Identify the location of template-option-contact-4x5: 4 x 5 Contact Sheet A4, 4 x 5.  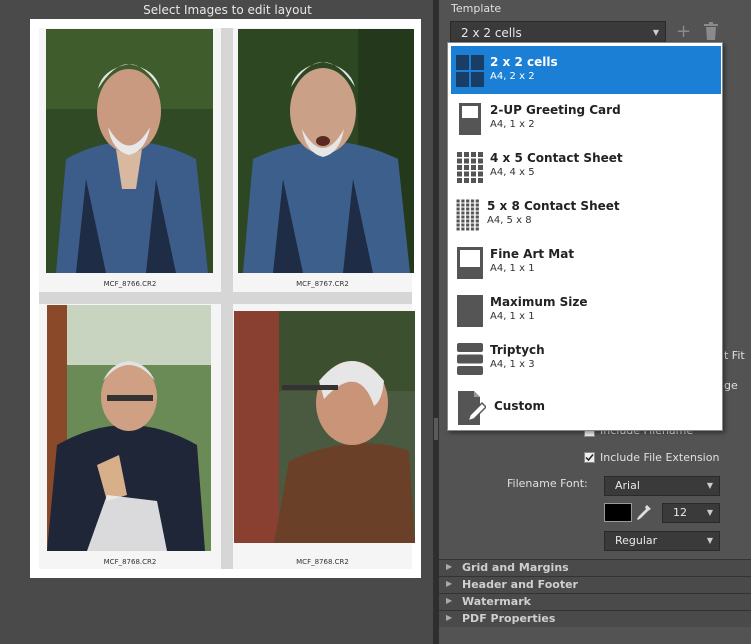
(586, 166).